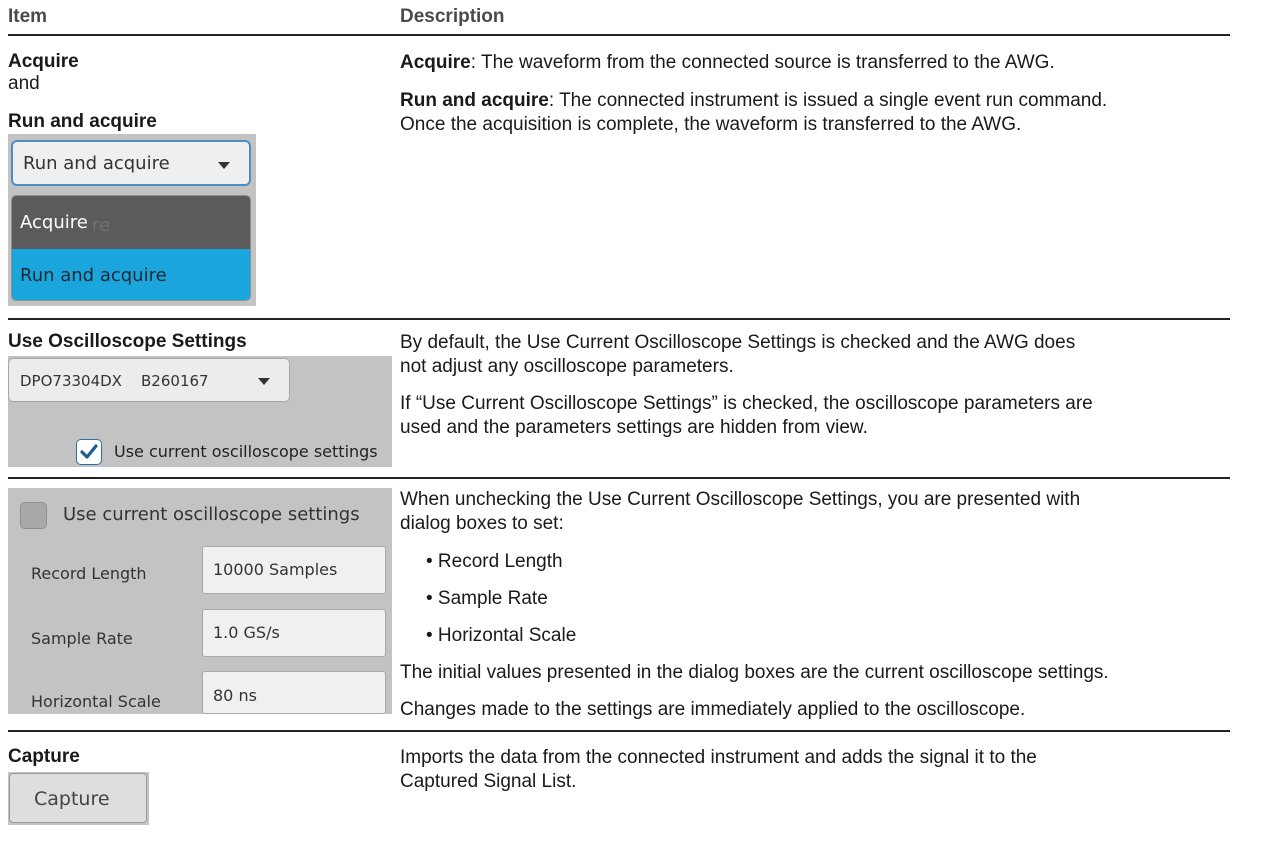  What do you see at coordinates (501, 635) in the screenshot?
I see `bullet-horizontal-scale: • Horizontal Scale` at bounding box center [501, 635].